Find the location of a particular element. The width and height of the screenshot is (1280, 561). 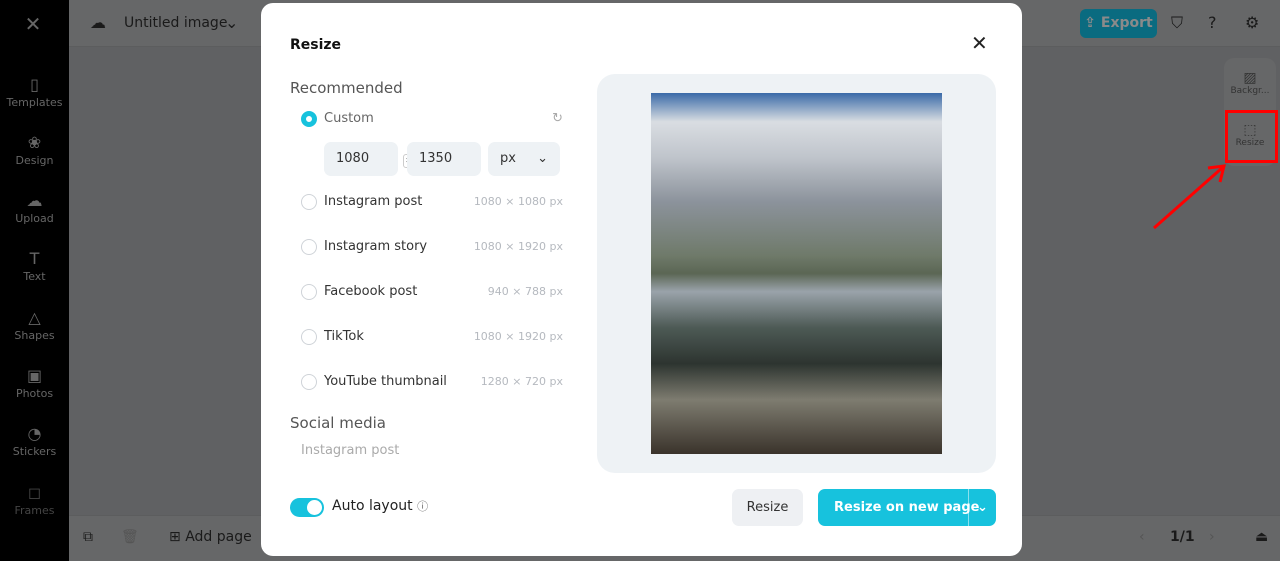

document-title: Untitled image is located at coordinates (175, 23).